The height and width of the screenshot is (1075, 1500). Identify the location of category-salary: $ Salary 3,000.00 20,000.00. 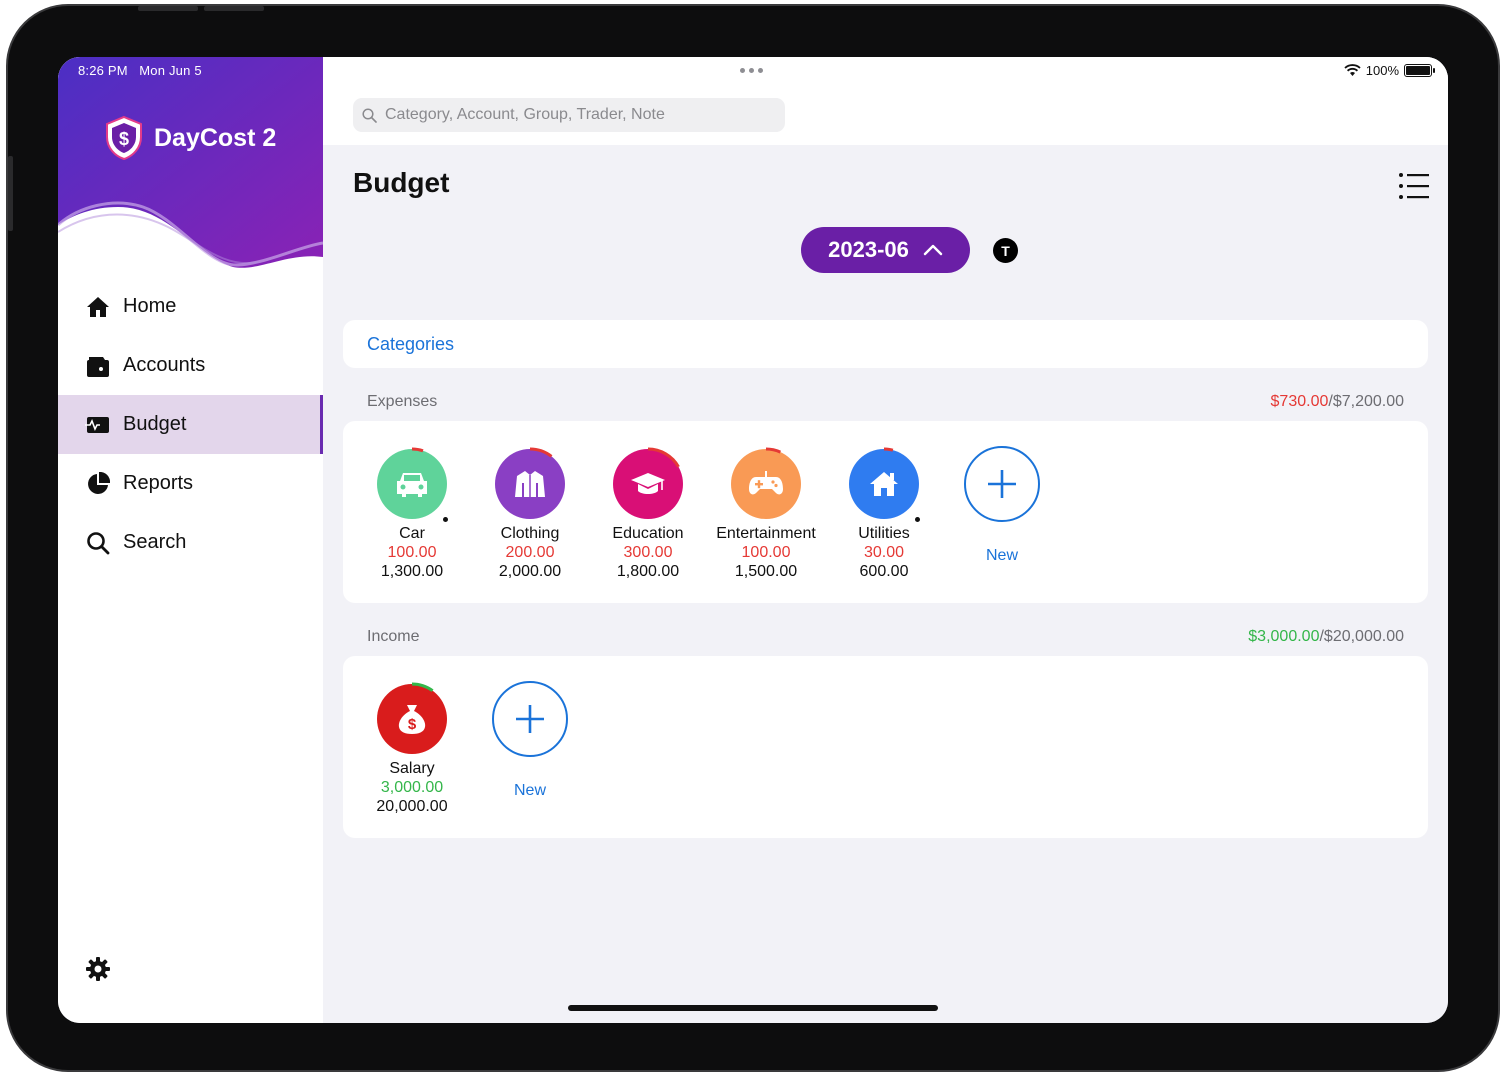
(412, 749).